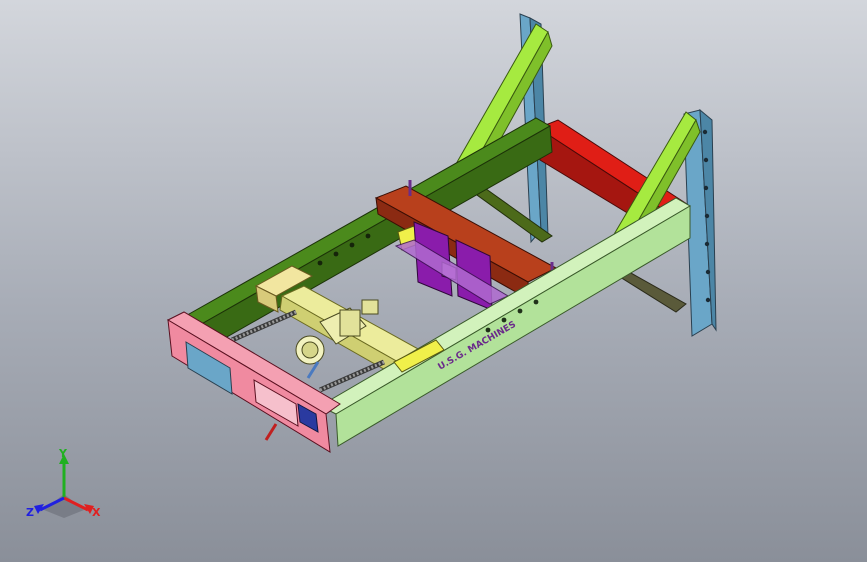 This screenshot has height=562, width=867. Describe the element at coordinates (63, 454) in the screenshot. I see `y-axis-label: Y` at that location.